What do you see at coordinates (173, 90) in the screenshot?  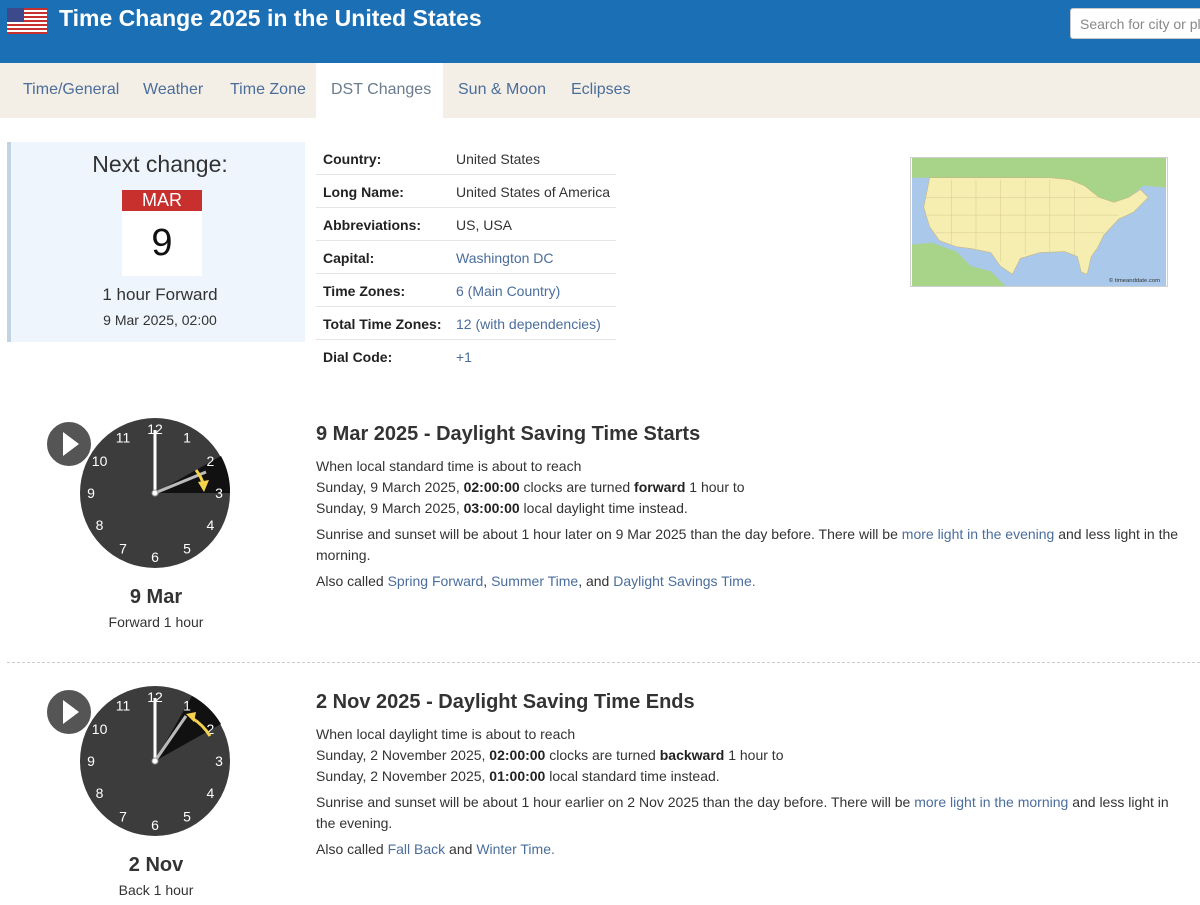 I see `tab-weather: Weather` at bounding box center [173, 90].